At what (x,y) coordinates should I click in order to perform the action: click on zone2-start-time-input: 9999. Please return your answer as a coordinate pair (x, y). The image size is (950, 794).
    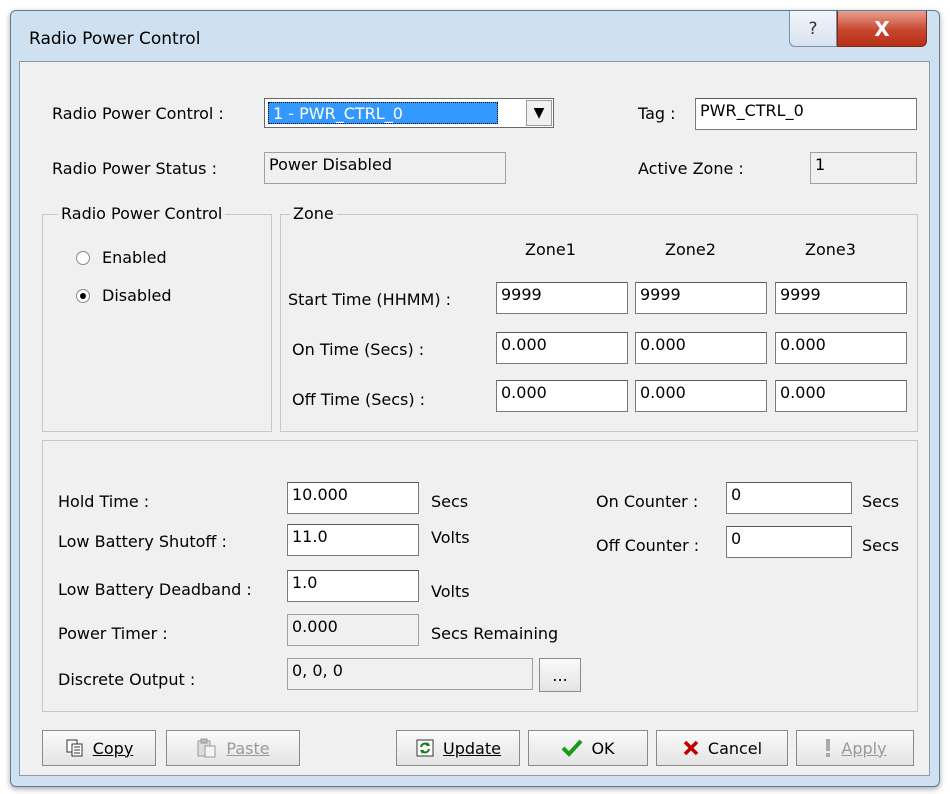
    Looking at the image, I should click on (701, 298).